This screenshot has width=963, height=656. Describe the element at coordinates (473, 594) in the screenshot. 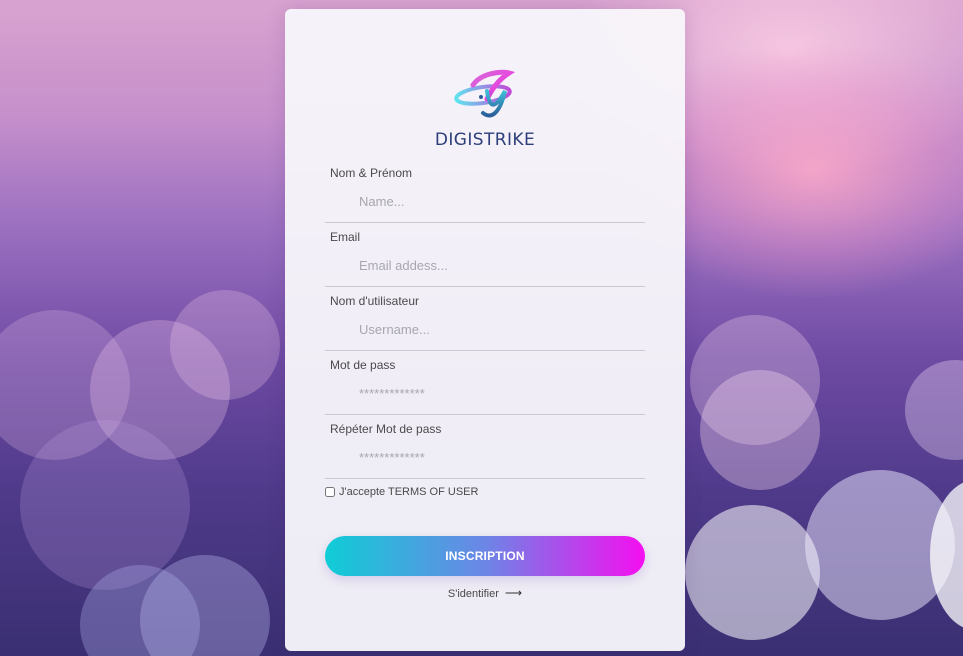

I see `signin-label: S'identifier` at that location.